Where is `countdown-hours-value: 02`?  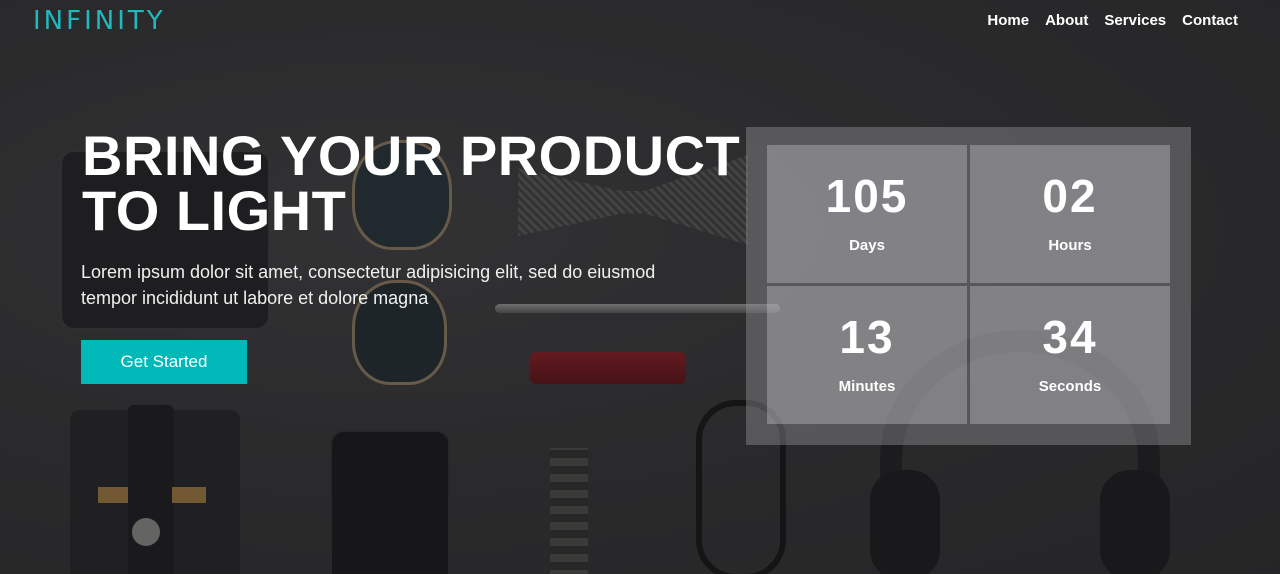
countdown-hours-value: 02 is located at coordinates (1070, 196).